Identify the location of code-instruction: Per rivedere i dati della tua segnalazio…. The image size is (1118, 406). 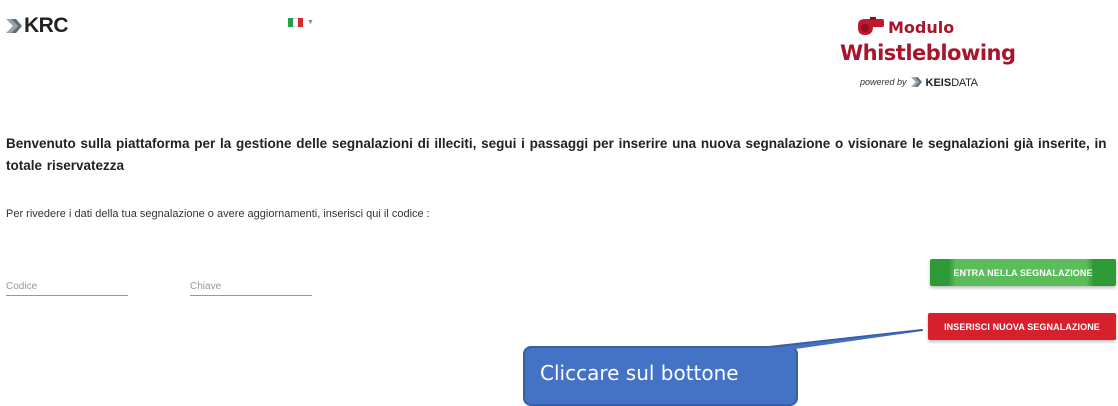
(218, 214).